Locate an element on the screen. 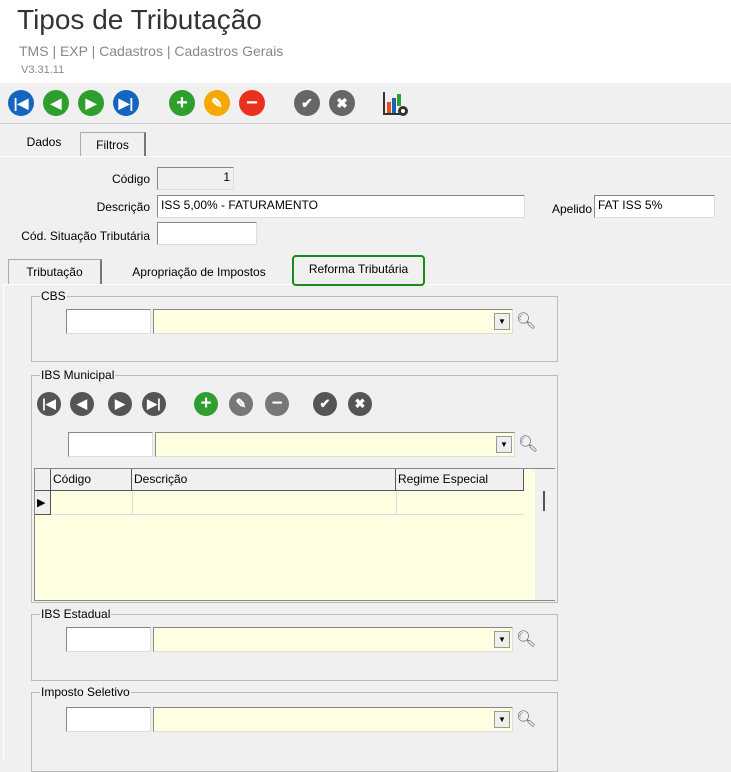  grid-header-descricao: Descrição is located at coordinates (264, 480).